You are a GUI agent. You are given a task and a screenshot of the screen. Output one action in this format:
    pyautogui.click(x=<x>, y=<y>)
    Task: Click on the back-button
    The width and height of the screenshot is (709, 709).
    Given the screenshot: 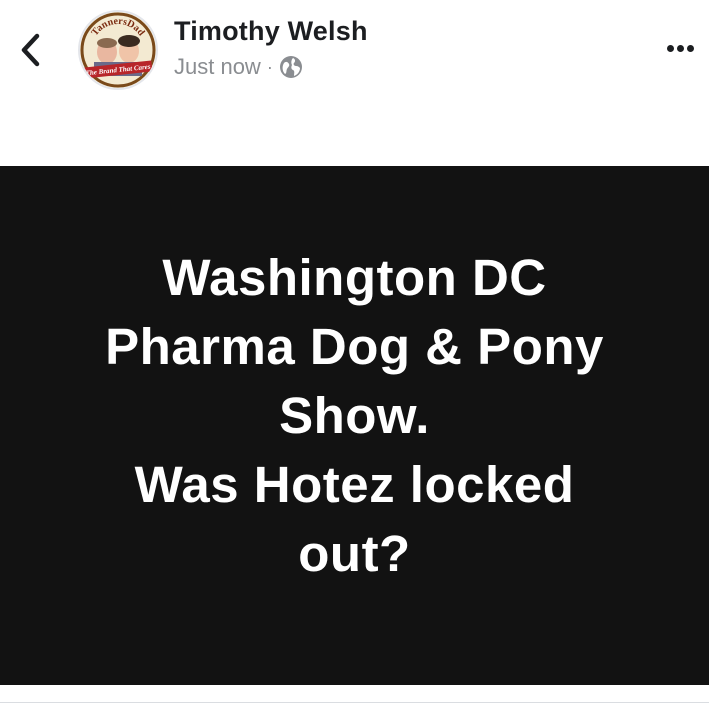 What is the action you would take?
    pyautogui.click(x=30, y=50)
    